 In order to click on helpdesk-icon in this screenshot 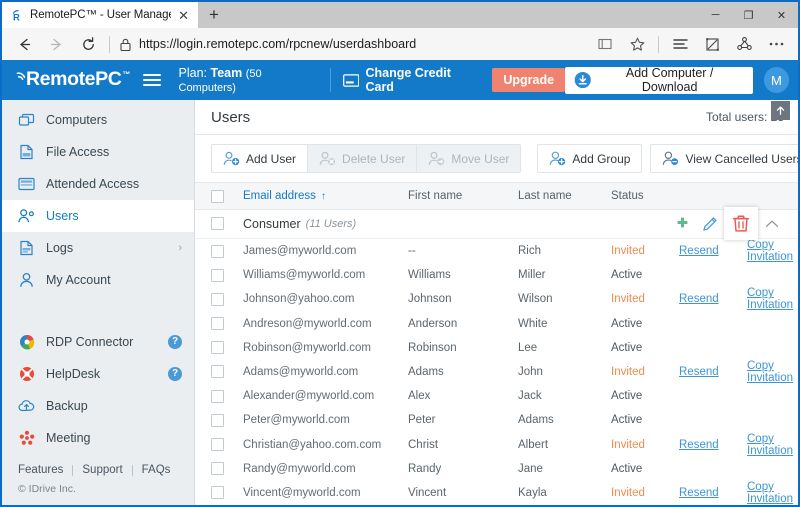, I will do `click(26, 374)`.